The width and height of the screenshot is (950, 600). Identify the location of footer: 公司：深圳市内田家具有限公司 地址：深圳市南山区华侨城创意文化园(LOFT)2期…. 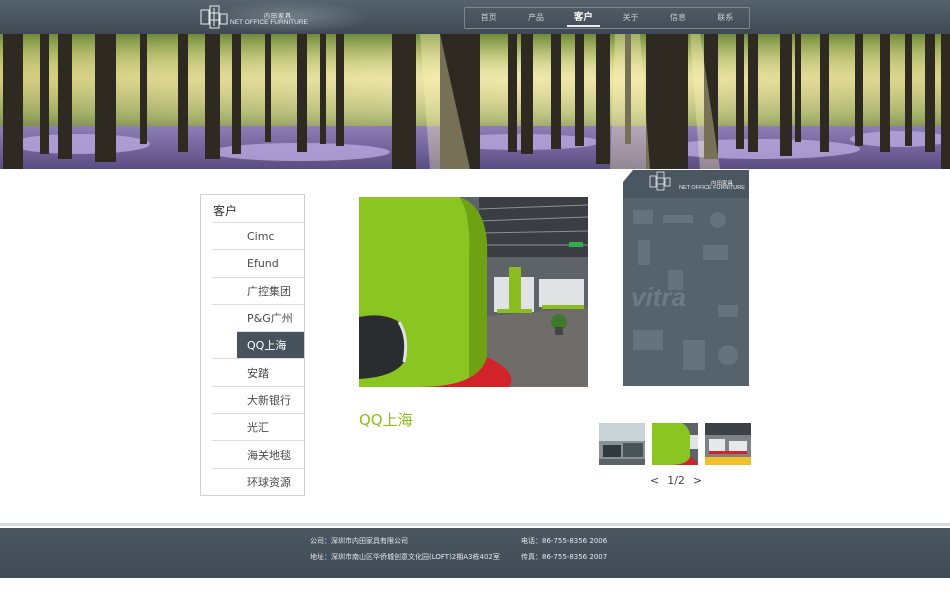
(475, 553).